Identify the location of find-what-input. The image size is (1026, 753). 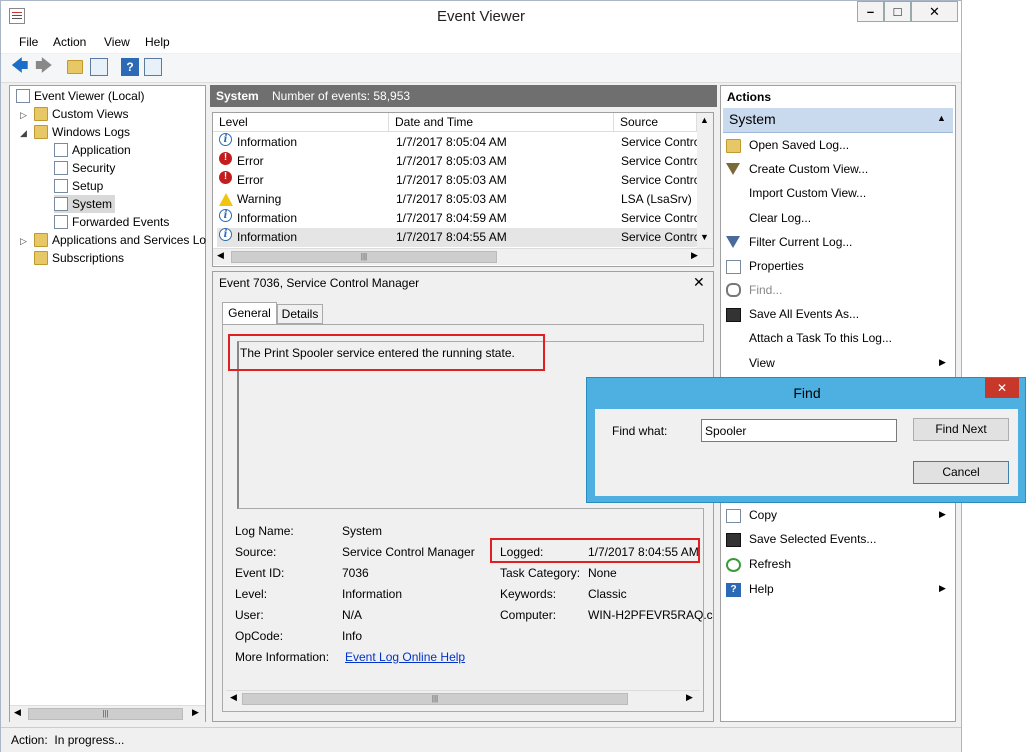
(799, 430).